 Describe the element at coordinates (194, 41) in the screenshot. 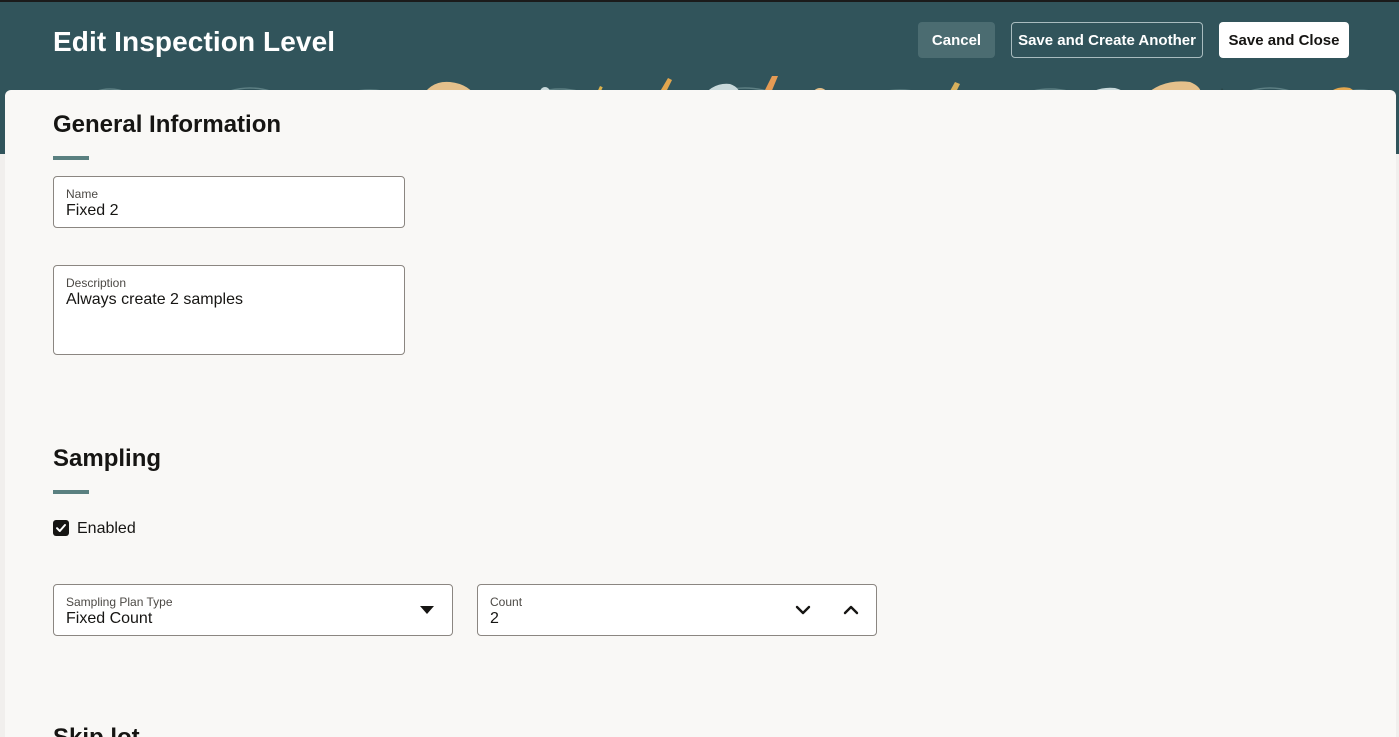

I see `page-title: Edit Inspection Level` at that location.